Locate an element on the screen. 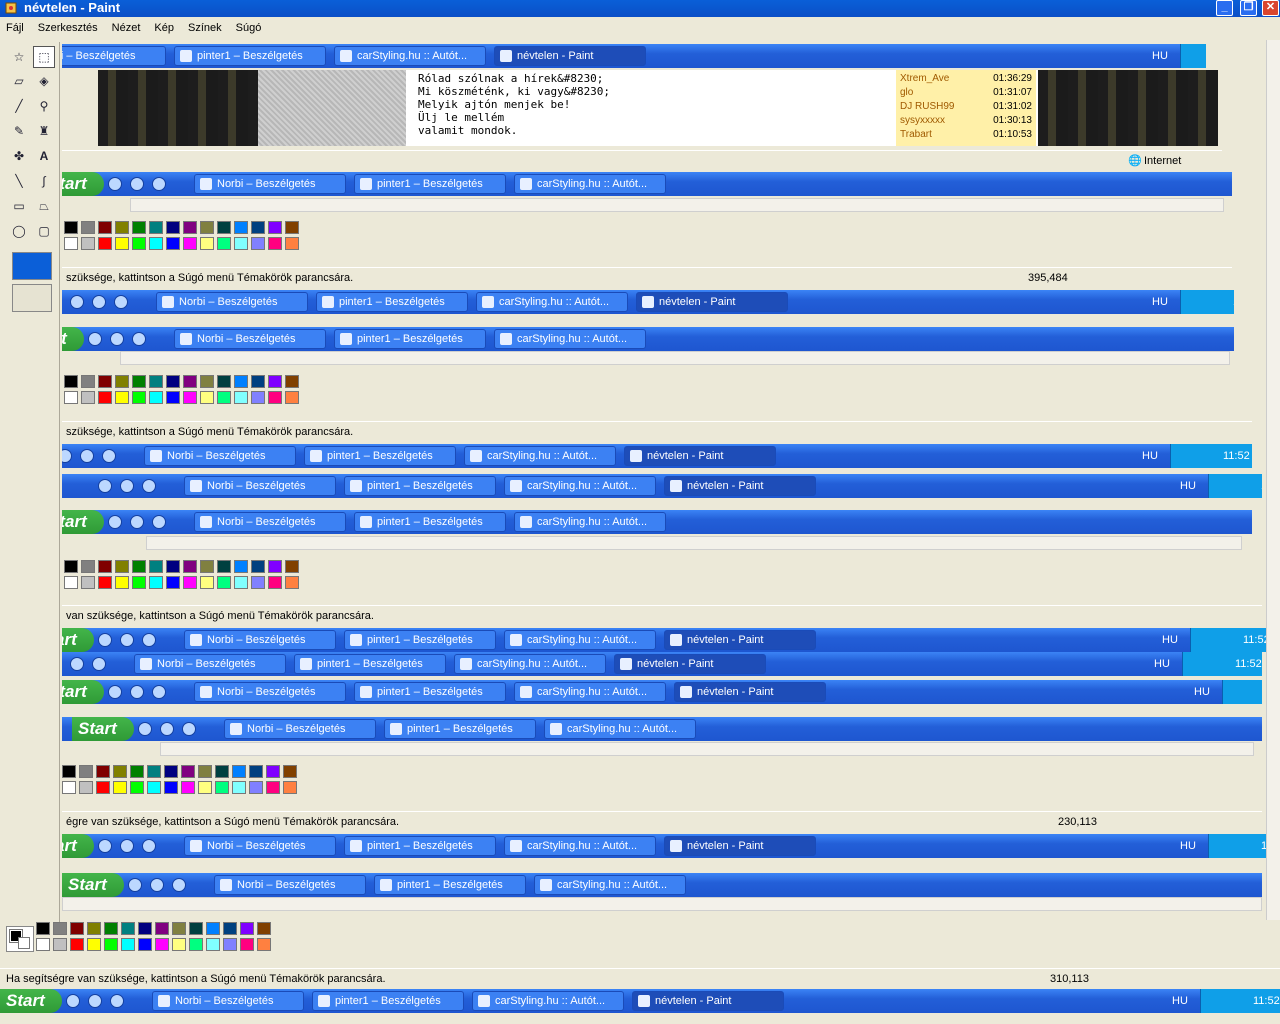  text-tool-icon: A is located at coordinates (44, 156).